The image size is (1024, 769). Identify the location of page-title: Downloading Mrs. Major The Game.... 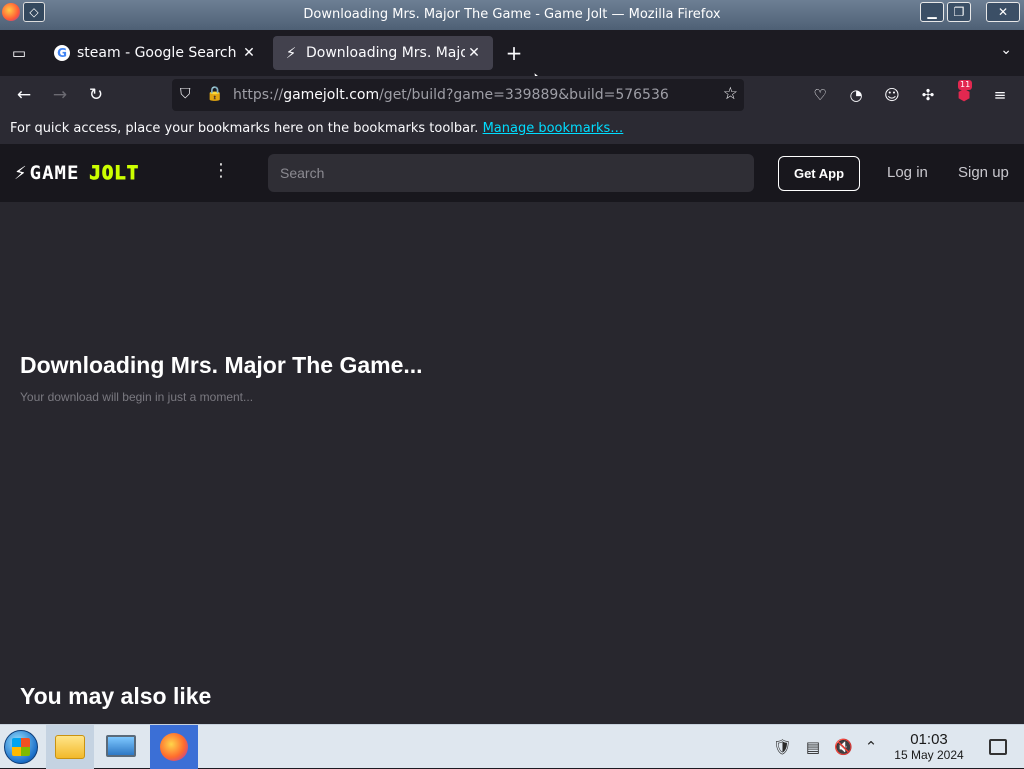
(221, 365).